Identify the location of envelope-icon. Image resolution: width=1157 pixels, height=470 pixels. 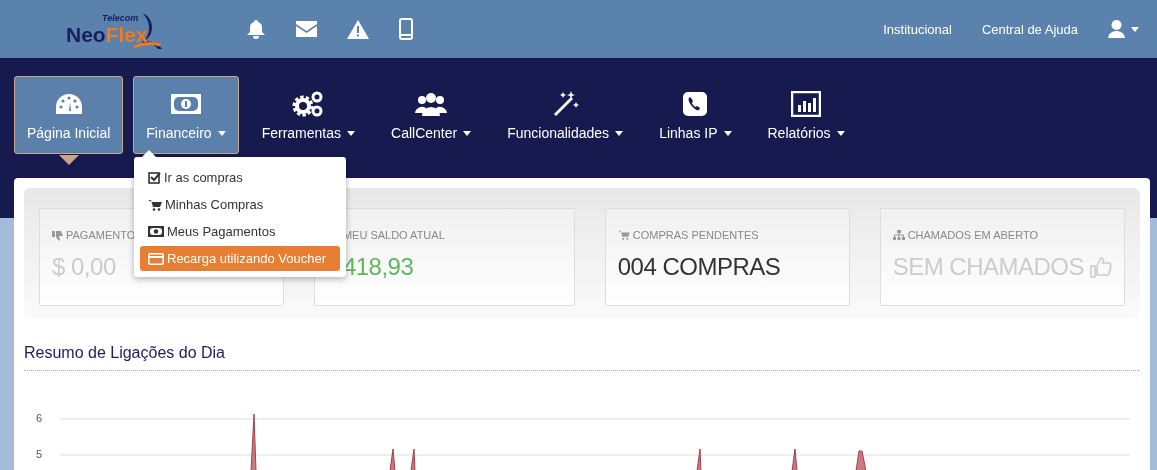
(306, 29).